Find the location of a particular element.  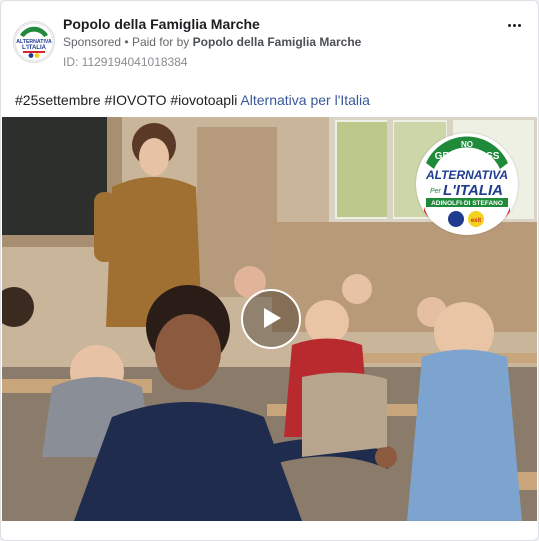

party-logo-icon: ALTERNATIVA L'ITALIA is located at coordinates (34, 42).